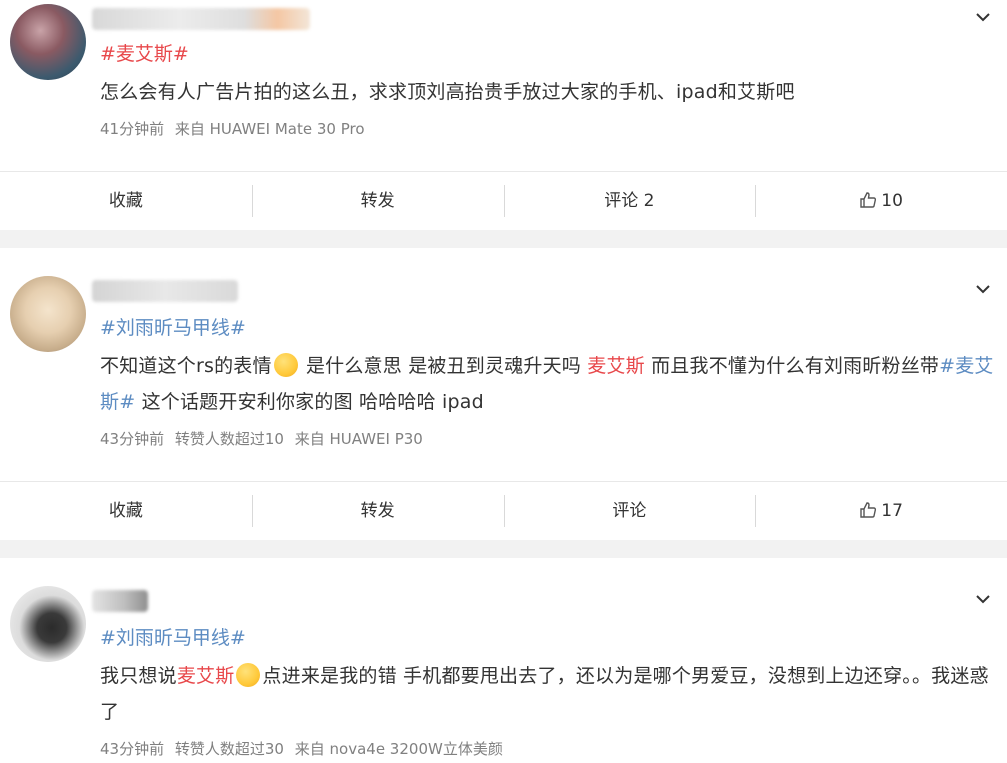 The width and height of the screenshot is (1007, 763). Describe the element at coordinates (398, 749) in the screenshot. I see `post-source: 来自 nova4e 3200W立体美颜` at that location.